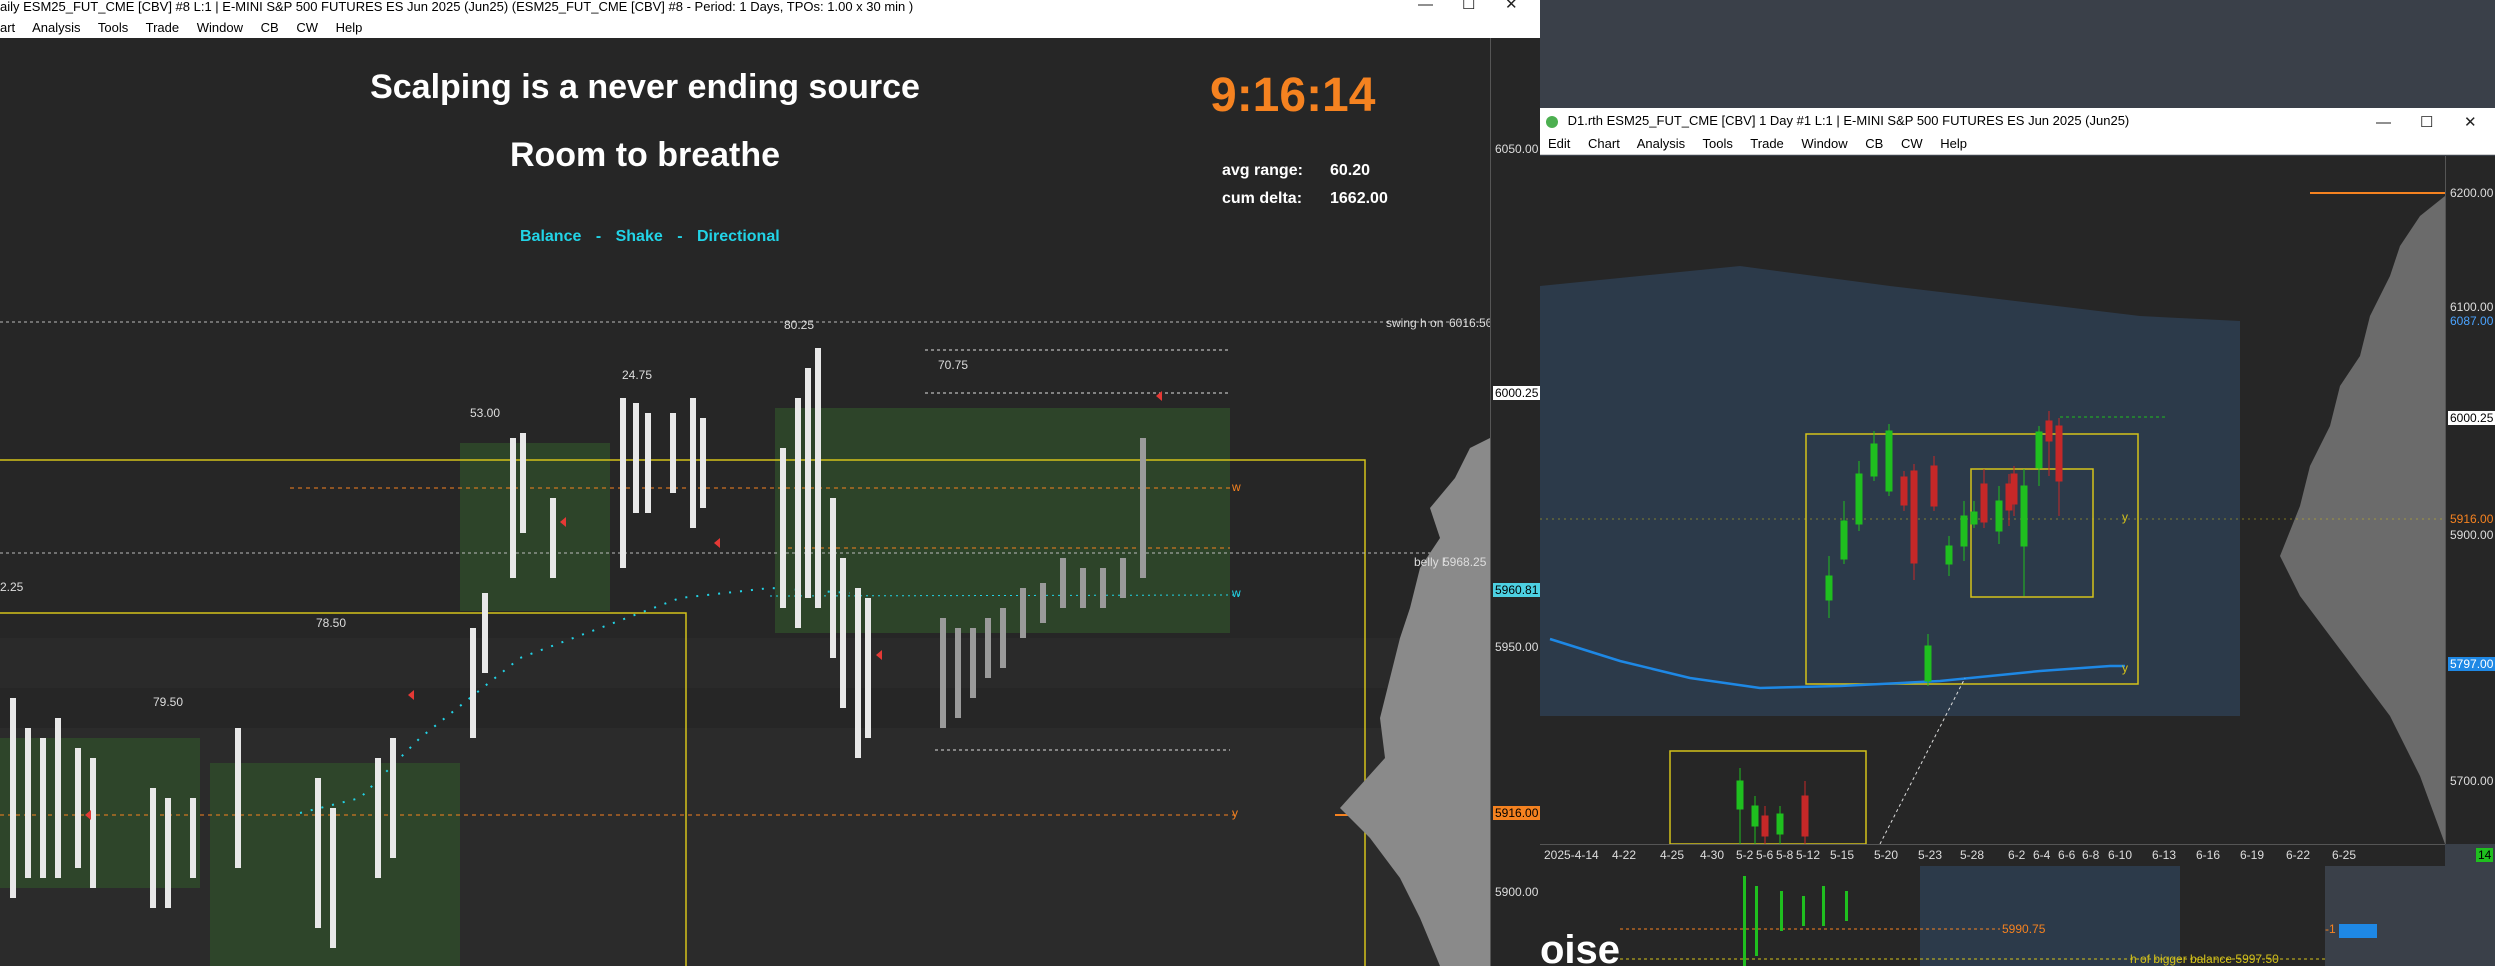  Describe the element at coordinates (738, 236) in the screenshot. I see `mode-directional: Directional` at that location.